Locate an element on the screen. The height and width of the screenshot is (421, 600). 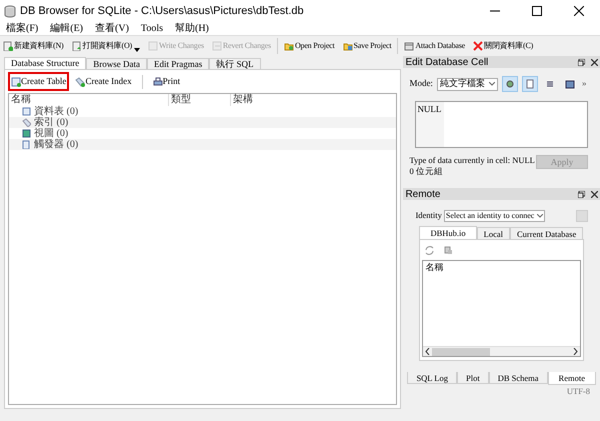
mode-select: 純文字檔案 is located at coordinates (467, 84).